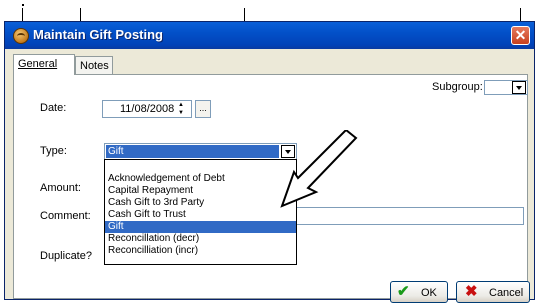 The width and height of the screenshot is (535, 303). Describe the element at coordinates (506, 293) in the screenshot. I see `cancel-button-label: Cancel` at that location.